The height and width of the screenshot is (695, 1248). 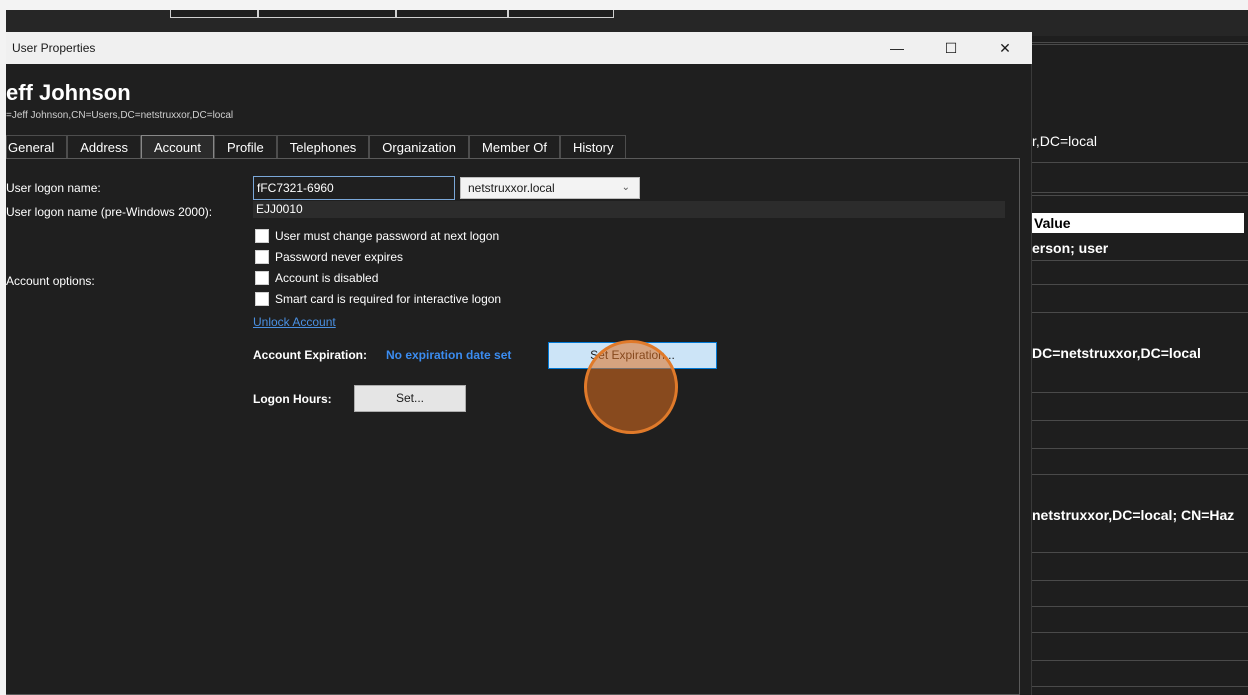 I want to click on option-must-change-password: User must change password at next logon, so click(x=377, y=236).